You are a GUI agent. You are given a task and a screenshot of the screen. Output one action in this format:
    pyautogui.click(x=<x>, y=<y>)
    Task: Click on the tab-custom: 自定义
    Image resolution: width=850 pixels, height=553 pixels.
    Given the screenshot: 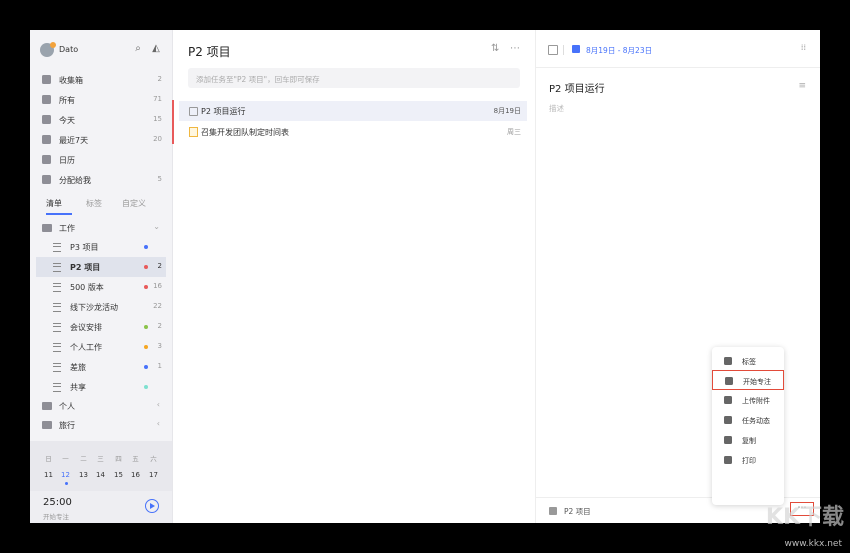 What is the action you would take?
    pyautogui.click(x=134, y=203)
    